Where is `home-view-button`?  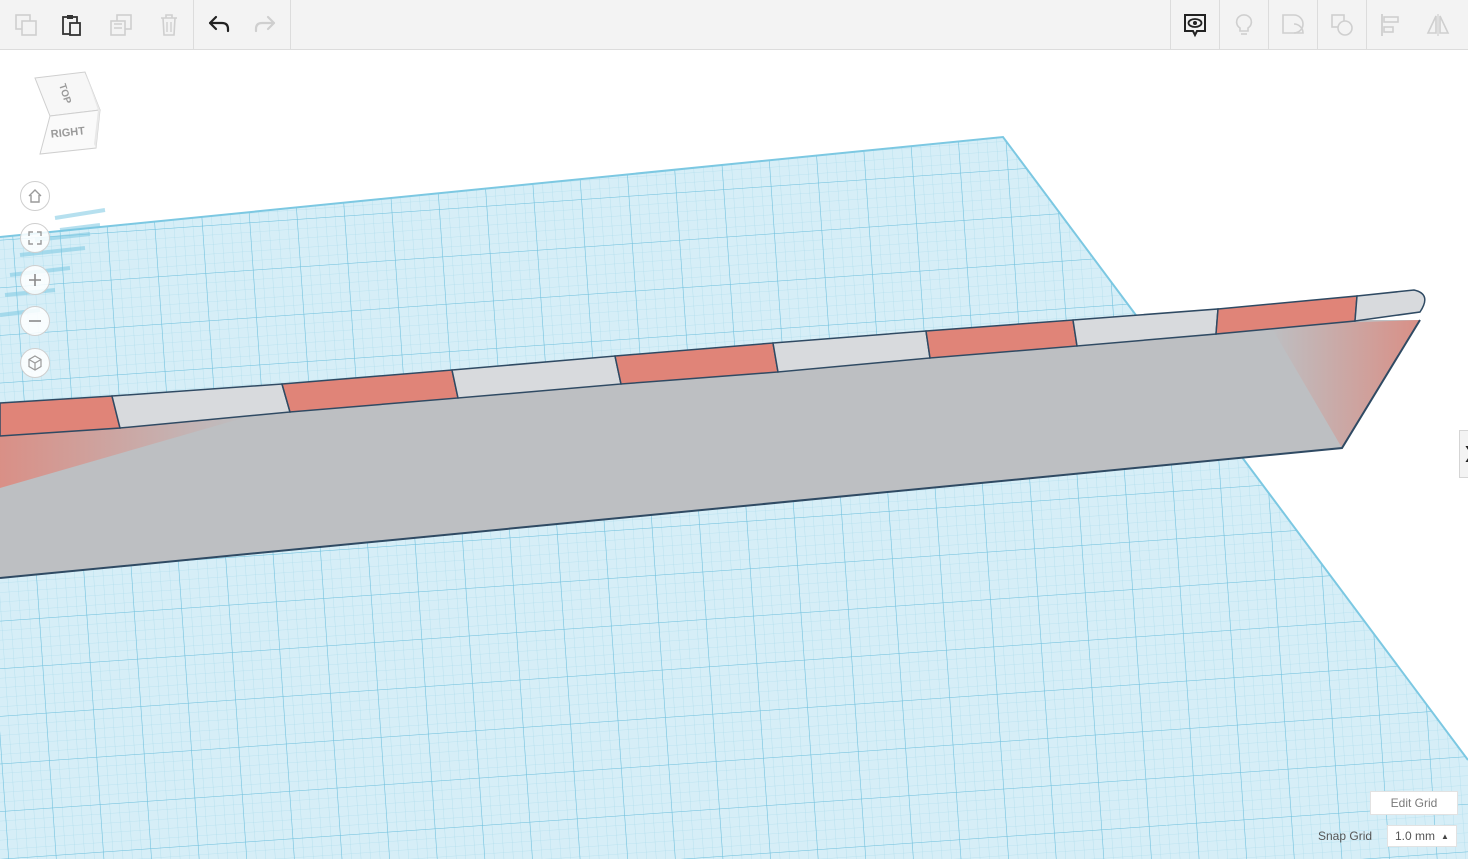
home-view-button is located at coordinates (35, 196).